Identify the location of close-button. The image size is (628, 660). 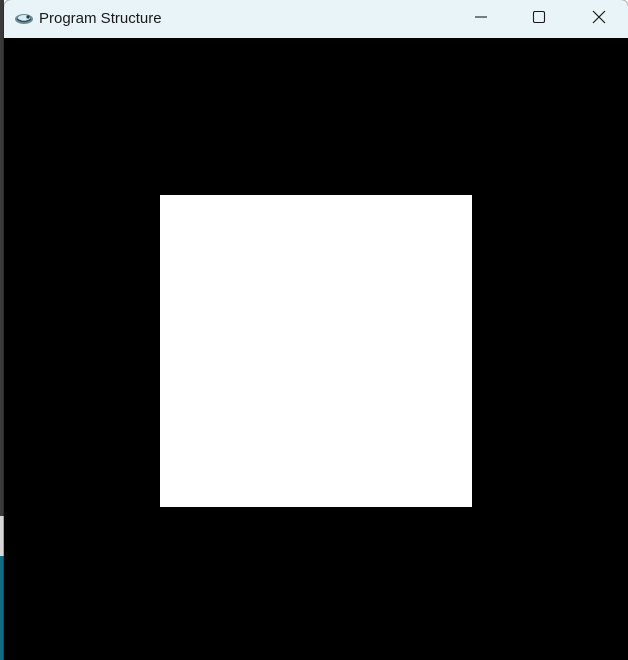
(599, 19).